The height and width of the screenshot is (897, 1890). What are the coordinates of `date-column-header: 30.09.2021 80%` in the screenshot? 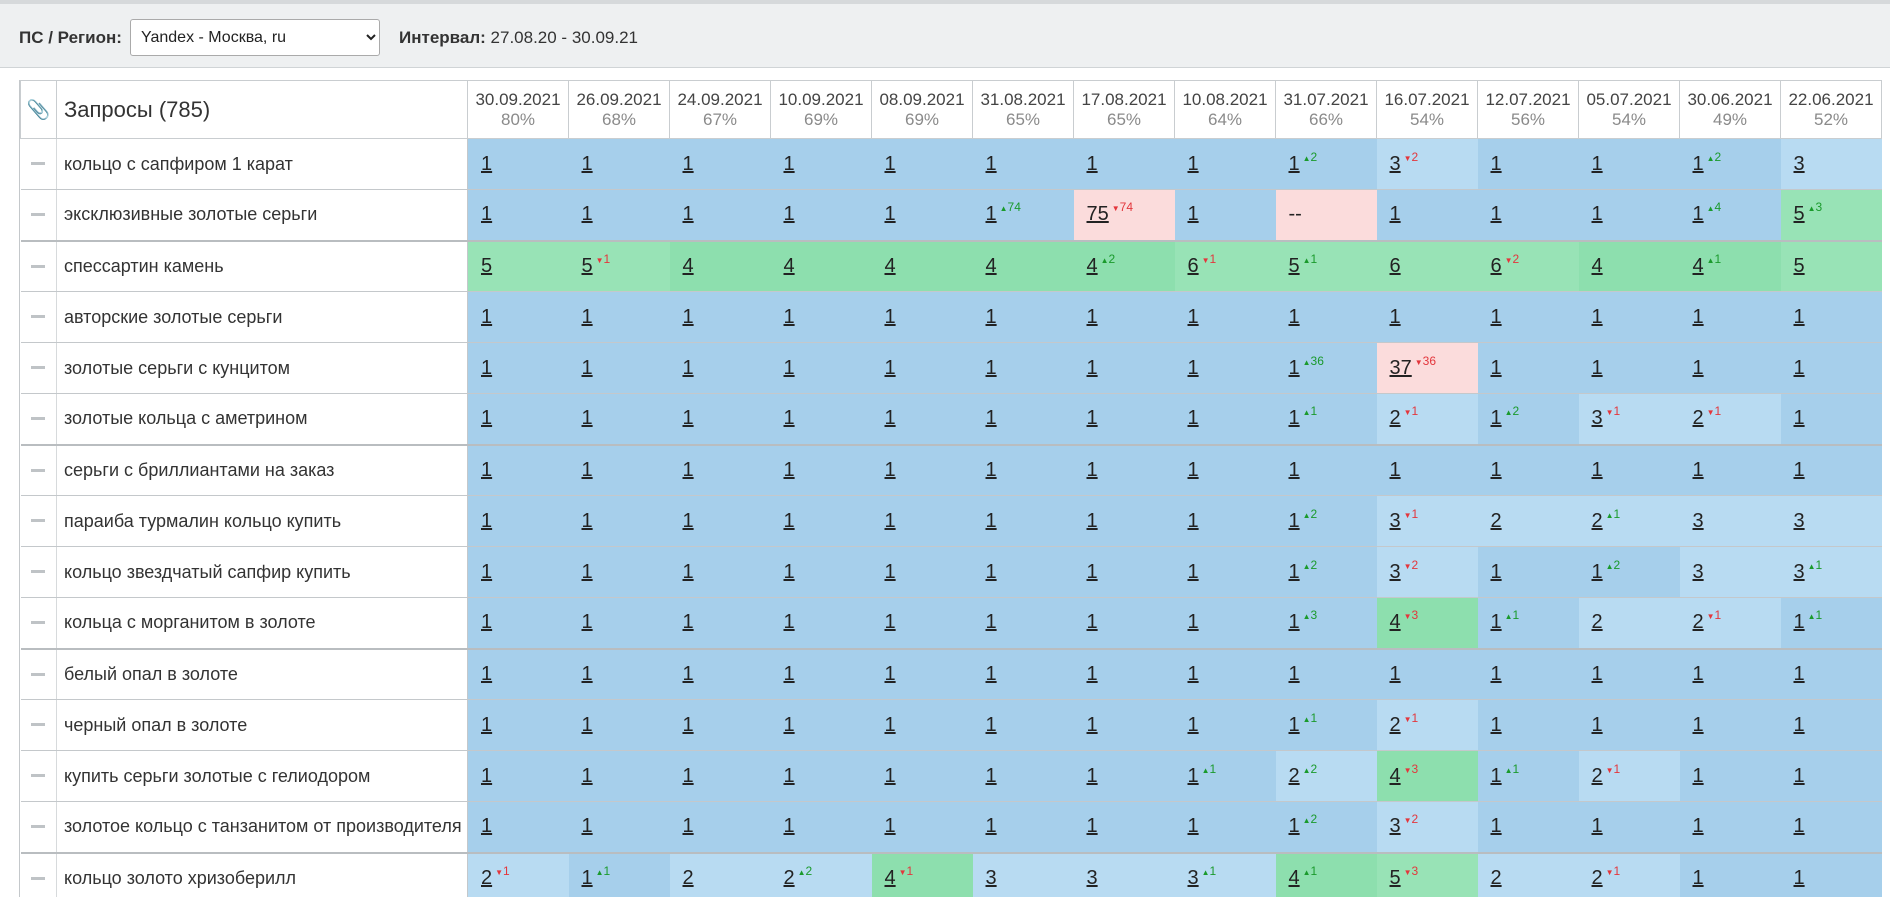 It's located at (518, 109).